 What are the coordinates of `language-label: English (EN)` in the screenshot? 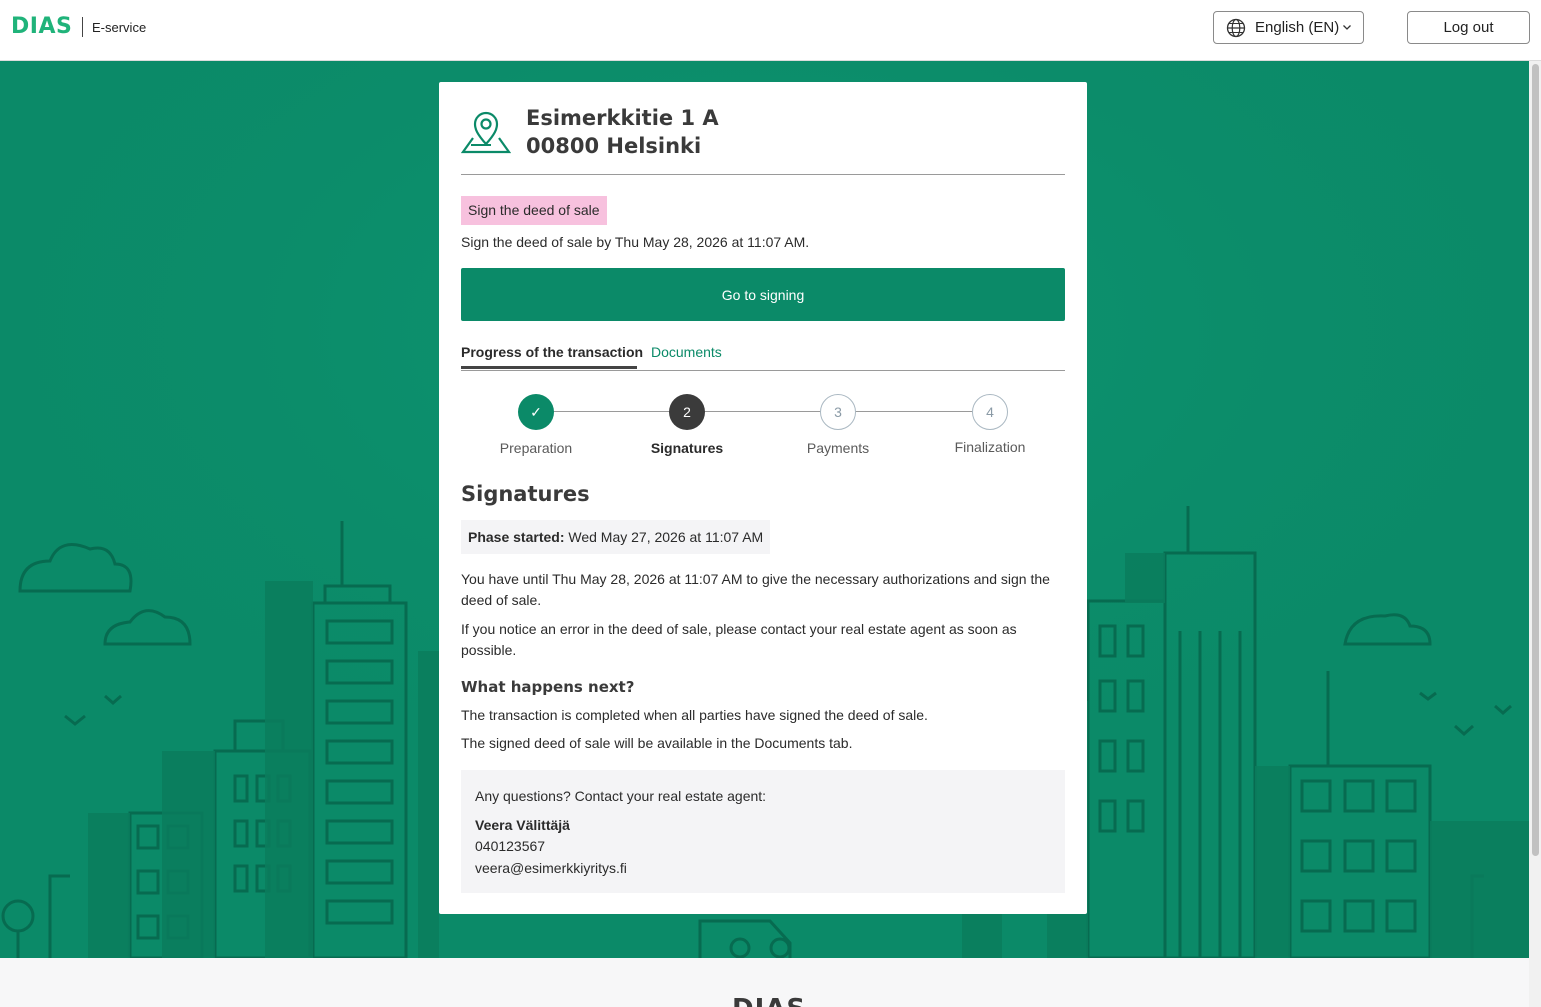 It's located at (1297, 27).